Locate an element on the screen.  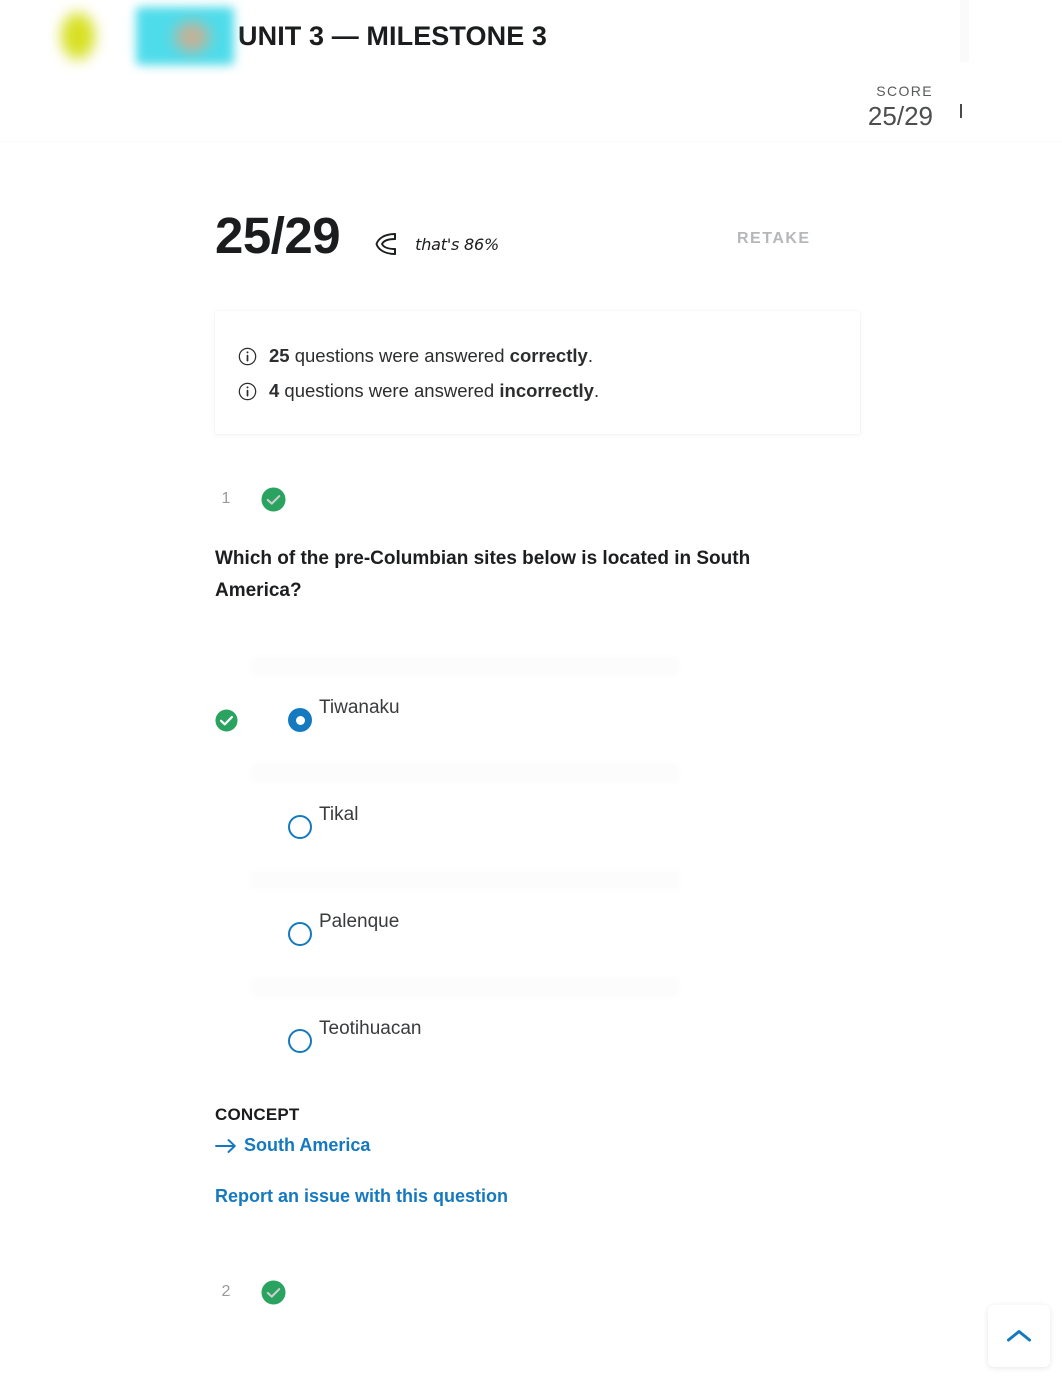
header-top-row: UNIT 3 — MILESTONE 3 is located at coordinates (531, 33).